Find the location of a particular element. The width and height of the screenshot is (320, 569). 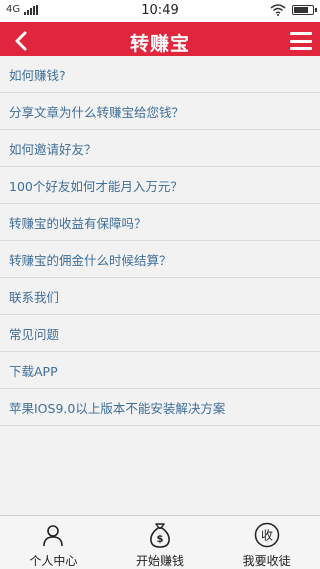

app-header: 转赚宝 is located at coordinates (160, 41).